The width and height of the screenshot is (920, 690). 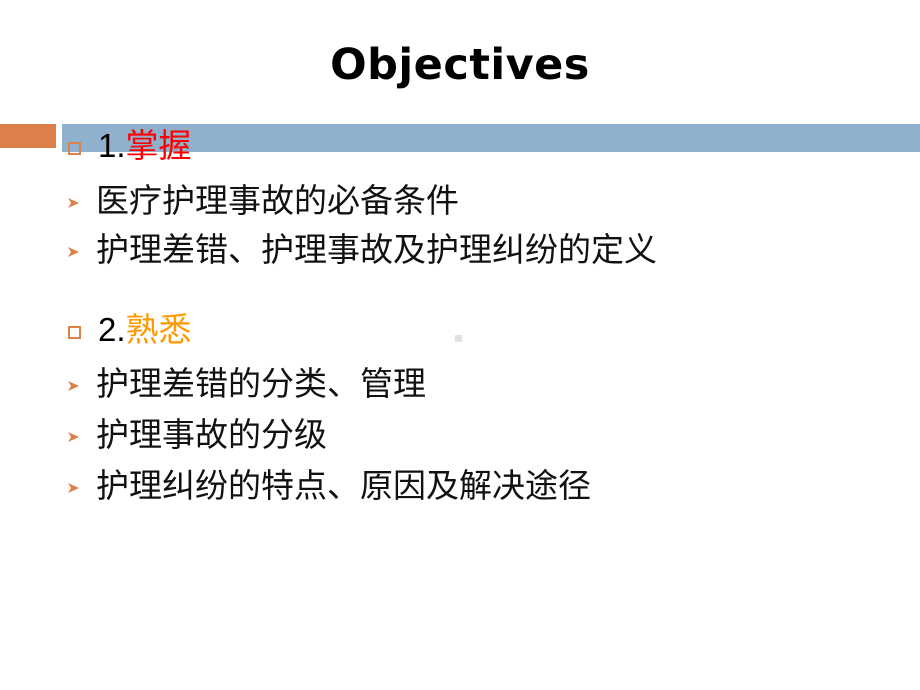 I want to click on group-number: 1., so click(x=112, y=145).